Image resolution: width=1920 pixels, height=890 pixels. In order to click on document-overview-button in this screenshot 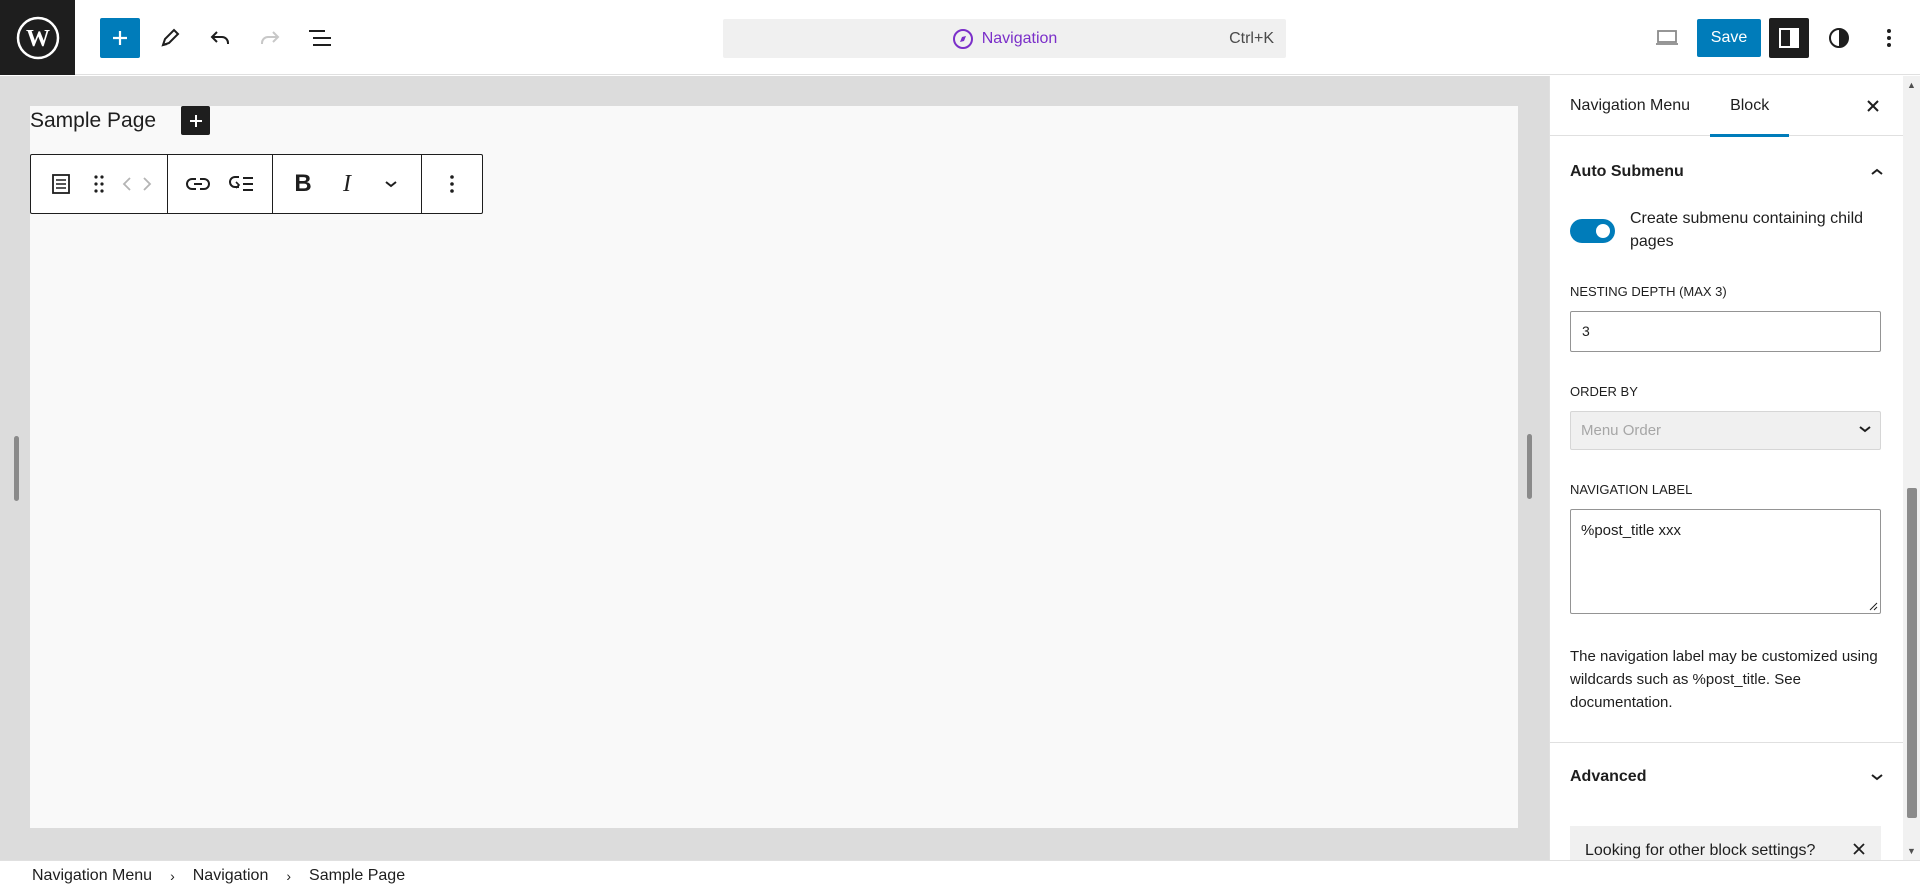, I will do `click(320, 38)`.